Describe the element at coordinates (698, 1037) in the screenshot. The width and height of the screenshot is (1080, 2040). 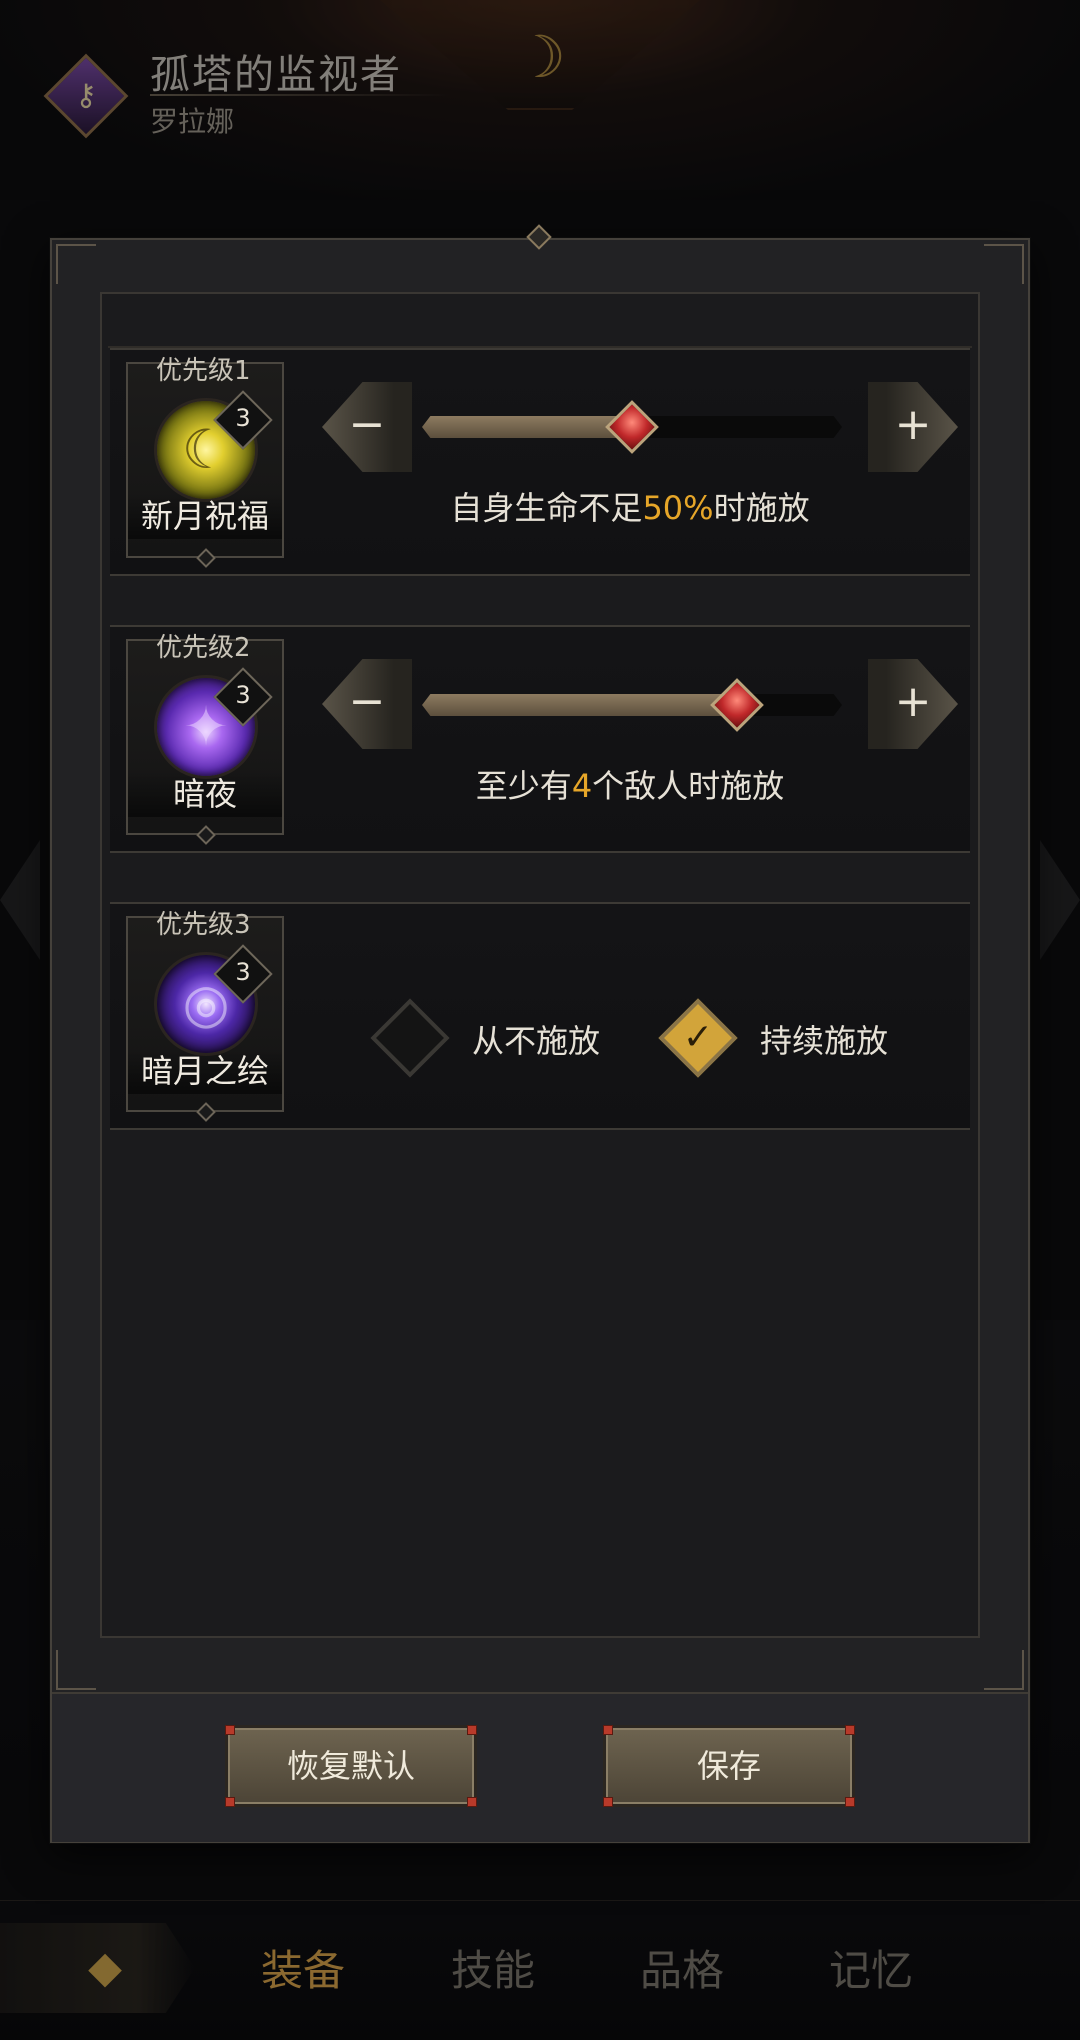
I see `checkmark-icon: ✓` at that location.